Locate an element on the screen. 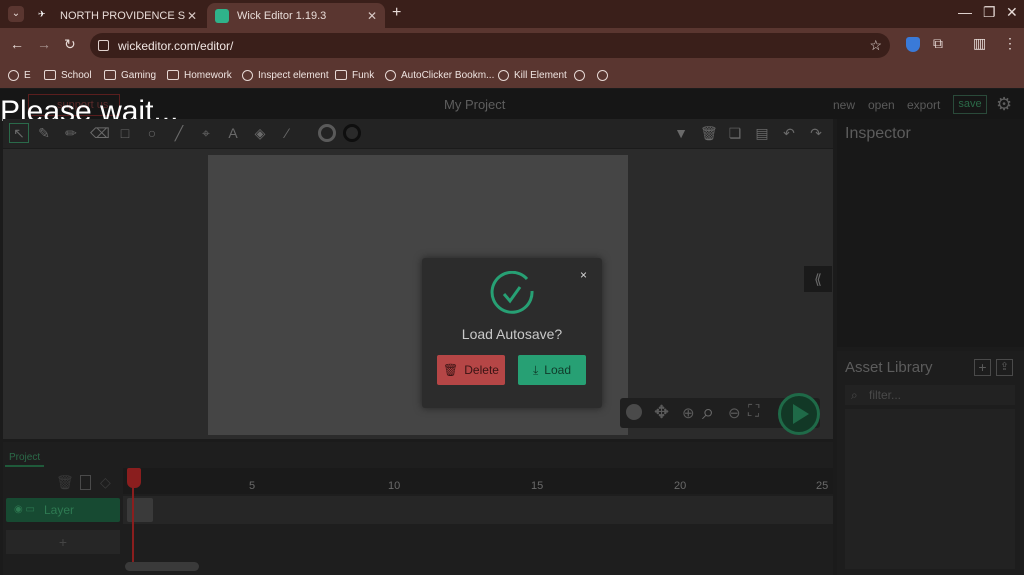 This screenshot has width=1024, height=575. bookmark-funk: Funk is located at coordinates (354, 75).